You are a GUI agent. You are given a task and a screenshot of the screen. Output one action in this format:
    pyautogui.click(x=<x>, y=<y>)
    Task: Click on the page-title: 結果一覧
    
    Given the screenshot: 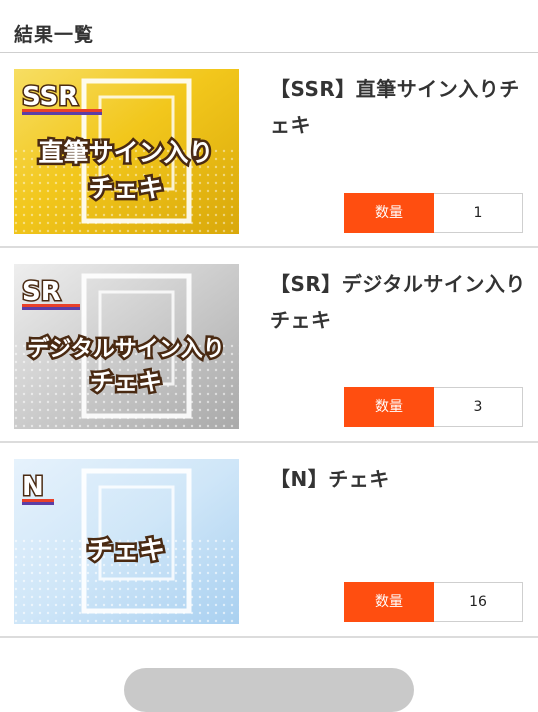 What is the action you would take?
    pyautogui.click(x=54, y=35)
    